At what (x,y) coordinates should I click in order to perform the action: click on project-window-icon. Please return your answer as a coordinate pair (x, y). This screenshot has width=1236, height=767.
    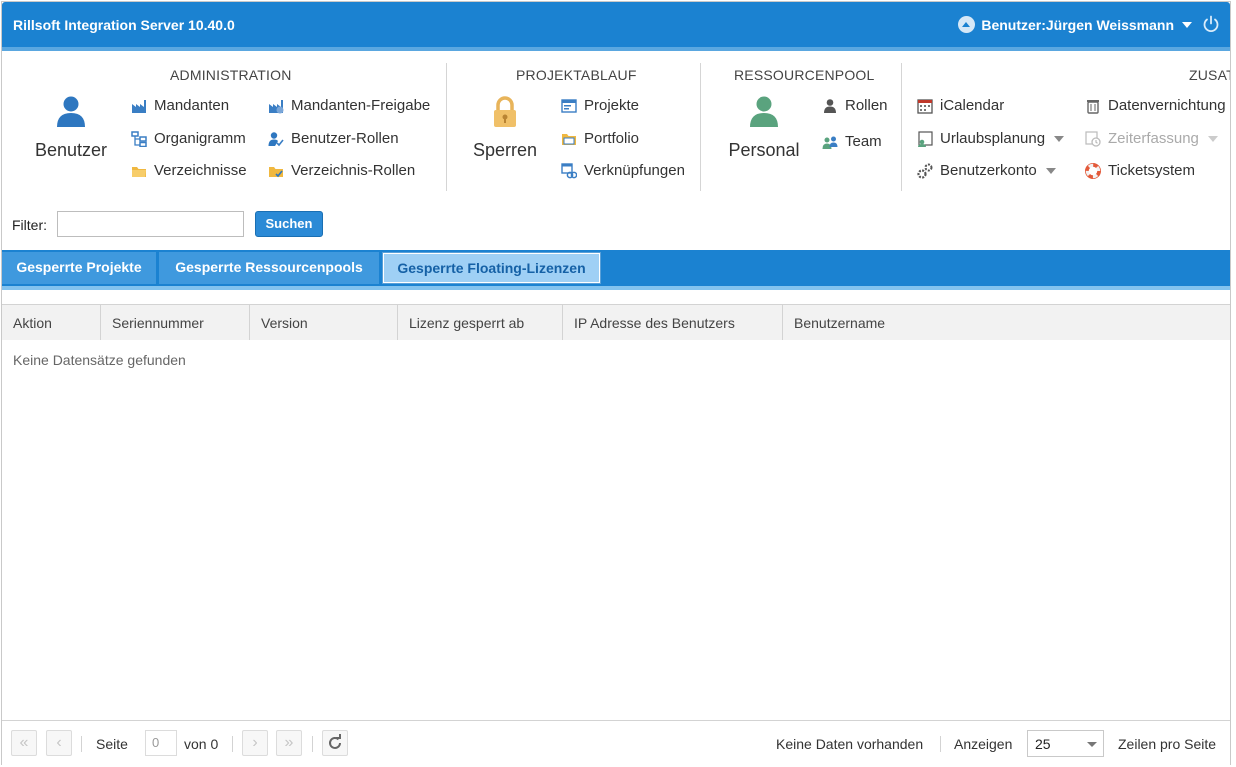
    Looking at the image, I should click on (569, 105).